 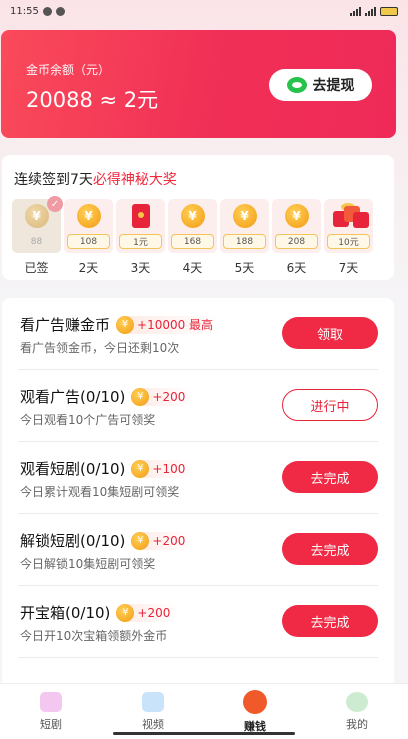 What do you see at coordinates (88, 420) in the screenshot?
I see `task-desc: 今日观看10个广告可领奖` at bounding box center [88, 420].